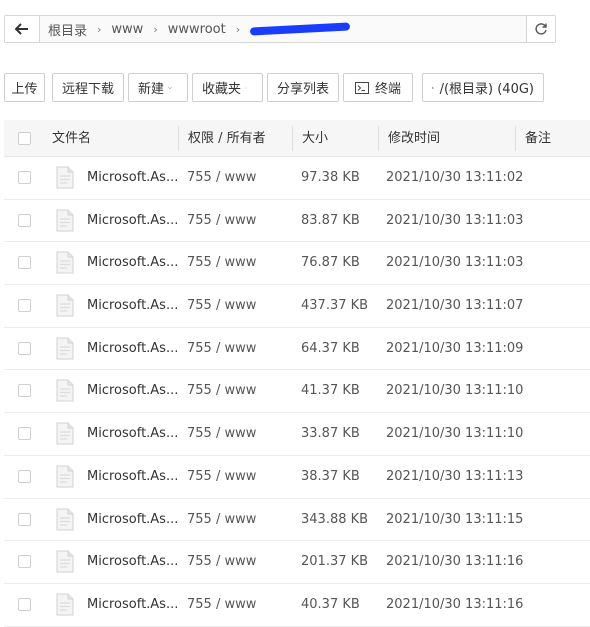  What do you see at coordinates (454, 306) in the screenshot?
I see `file-modified-time: 2021/10/30 13:11:07` at bounding box center [454, 306].